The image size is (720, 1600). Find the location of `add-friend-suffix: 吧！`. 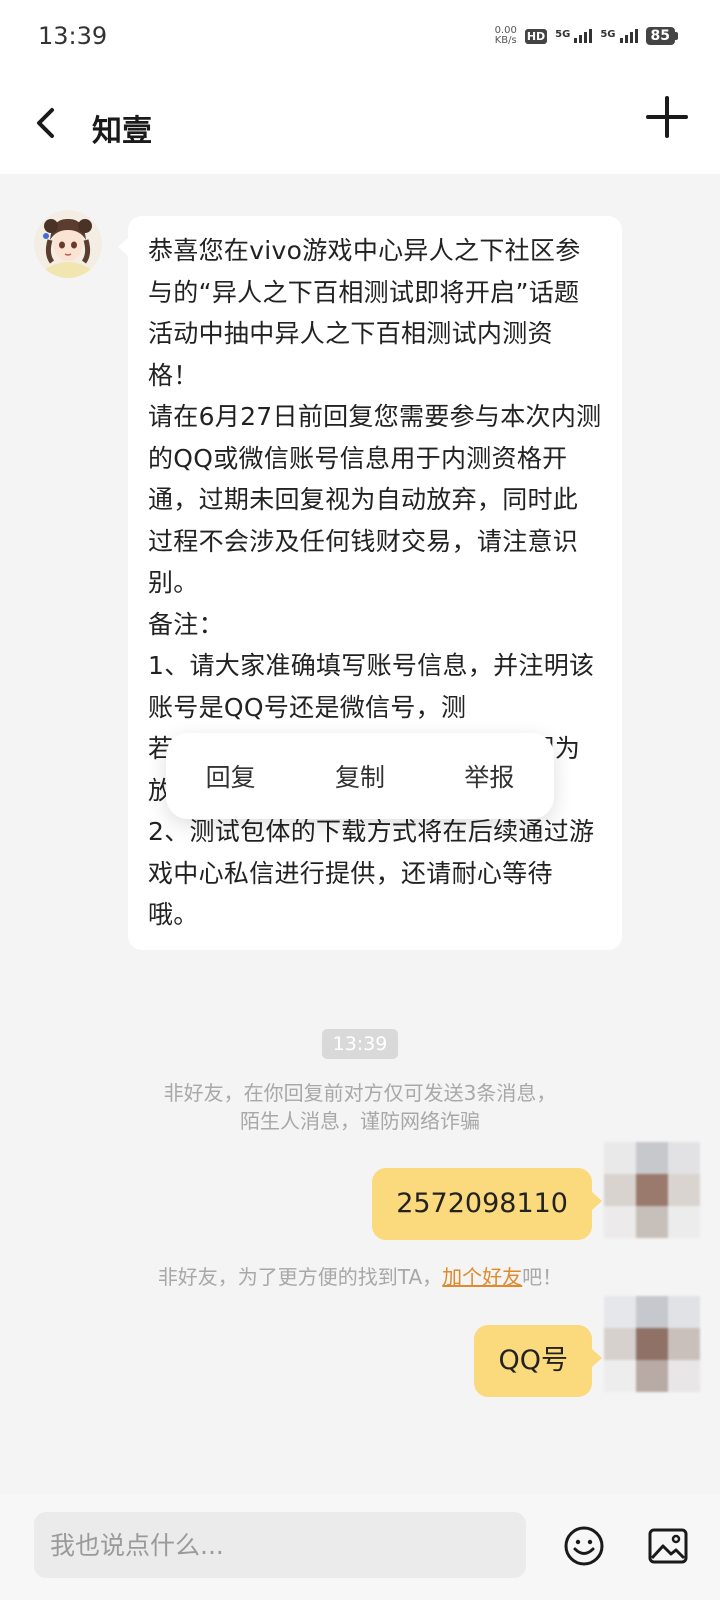

add-friend-suffix: 吧！ is located at coordinates (542, 1277).